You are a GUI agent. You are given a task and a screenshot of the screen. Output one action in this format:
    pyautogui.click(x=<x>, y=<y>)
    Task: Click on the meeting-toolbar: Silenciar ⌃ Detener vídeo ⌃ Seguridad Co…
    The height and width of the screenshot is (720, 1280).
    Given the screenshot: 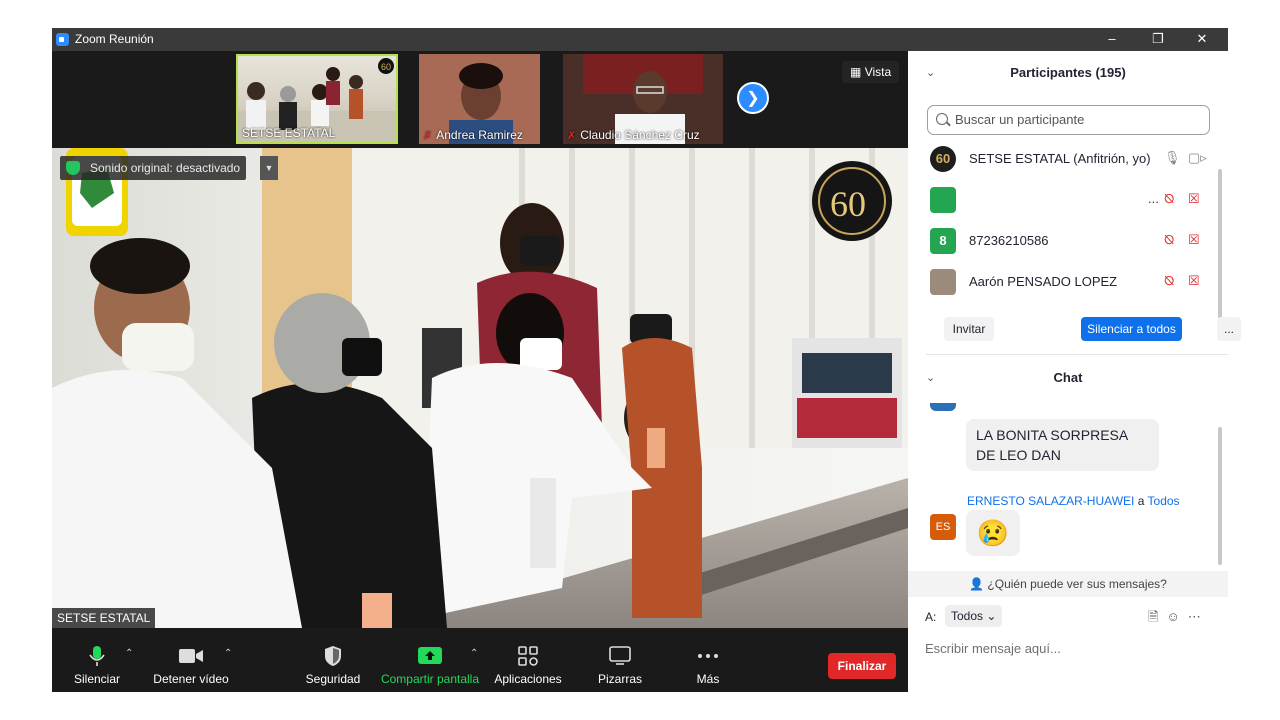 What is the action you would take?
    pyautogui.click(x=480, y=660)
    